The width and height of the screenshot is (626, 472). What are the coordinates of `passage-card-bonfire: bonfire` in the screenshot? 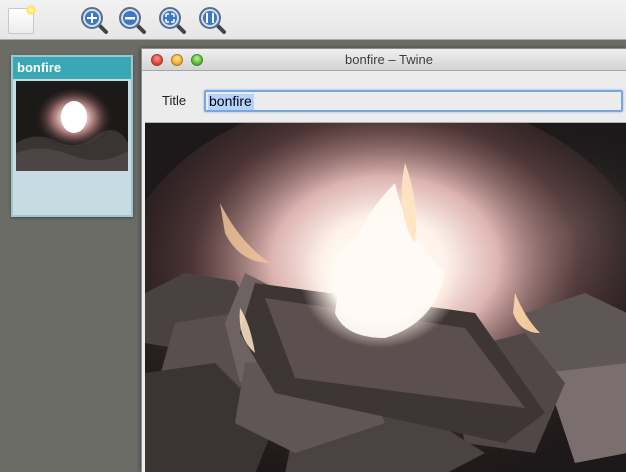 It's located at (72, 136).